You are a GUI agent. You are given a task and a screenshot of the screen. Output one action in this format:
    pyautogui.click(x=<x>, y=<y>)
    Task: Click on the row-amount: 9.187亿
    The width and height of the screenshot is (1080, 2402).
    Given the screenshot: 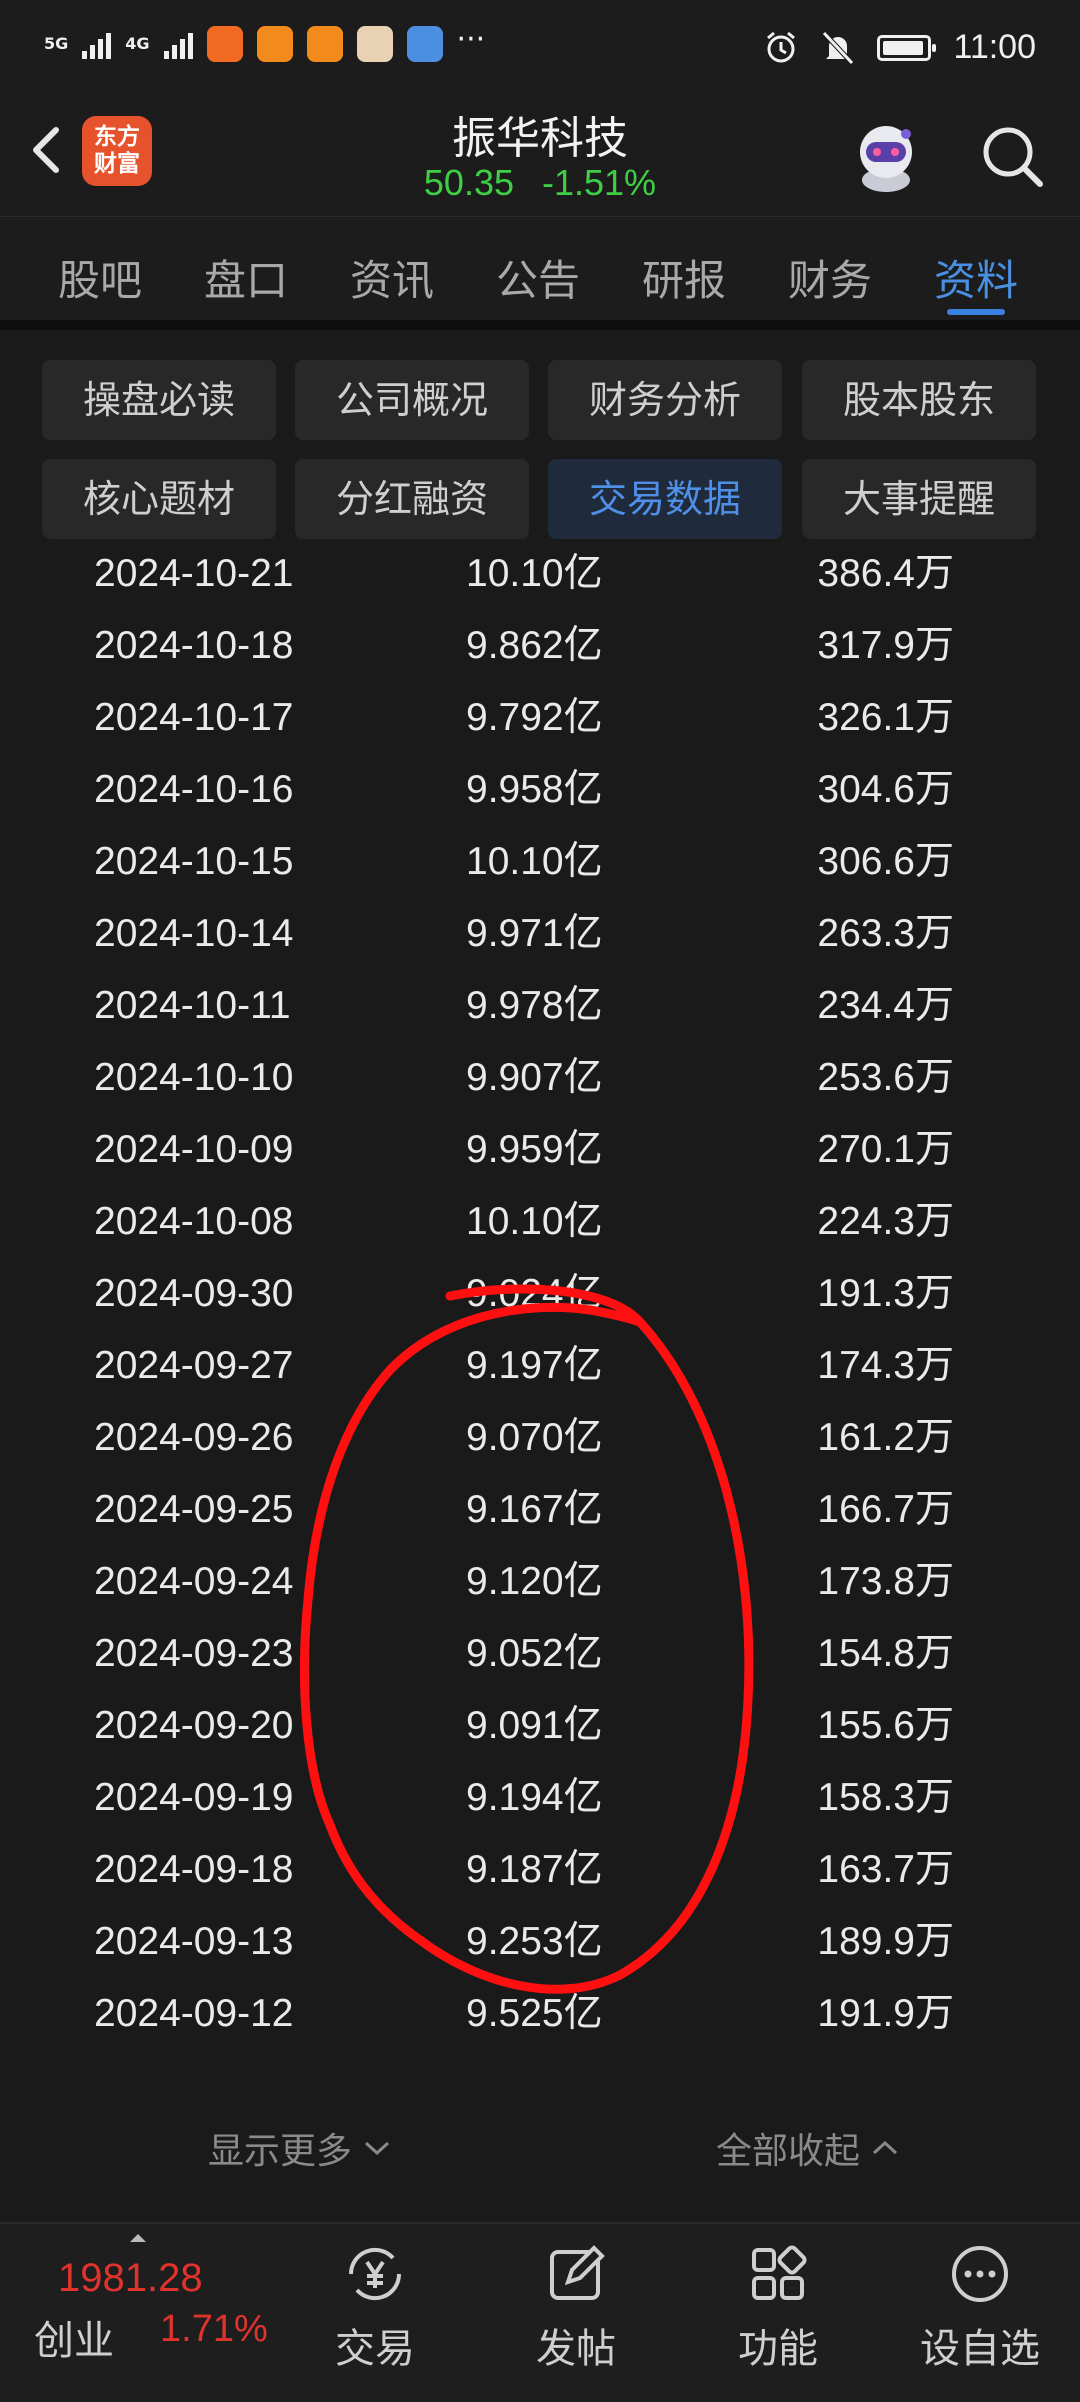 What is the action you would take?
    pyautogui.click(x=534, y=1869)
    